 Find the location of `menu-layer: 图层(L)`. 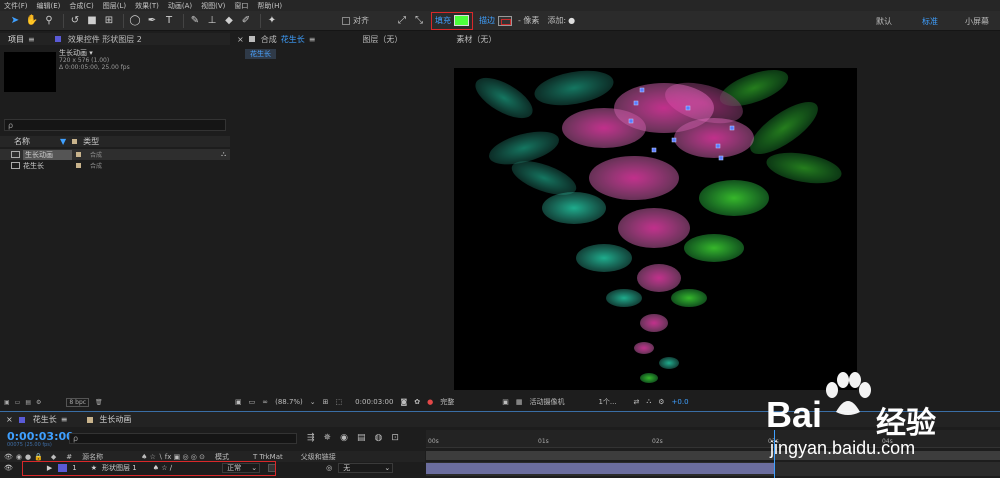

menu-layer: 图层(L) is located at coordinates (114, 6).